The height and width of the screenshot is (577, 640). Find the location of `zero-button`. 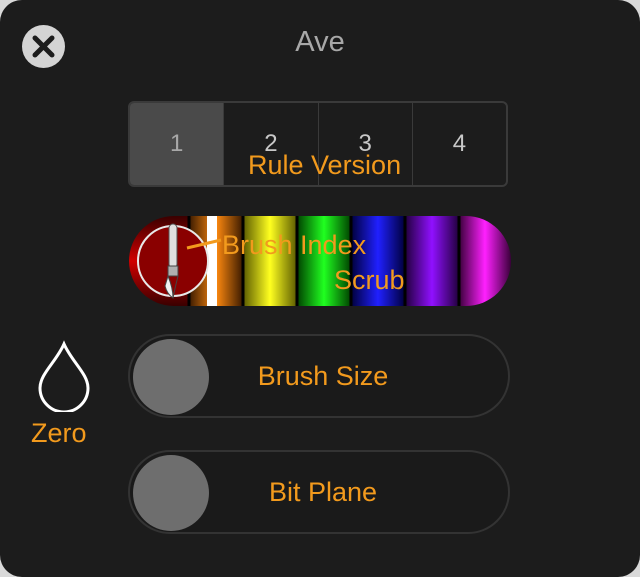

zero-button is located at coordinates (64, 378).